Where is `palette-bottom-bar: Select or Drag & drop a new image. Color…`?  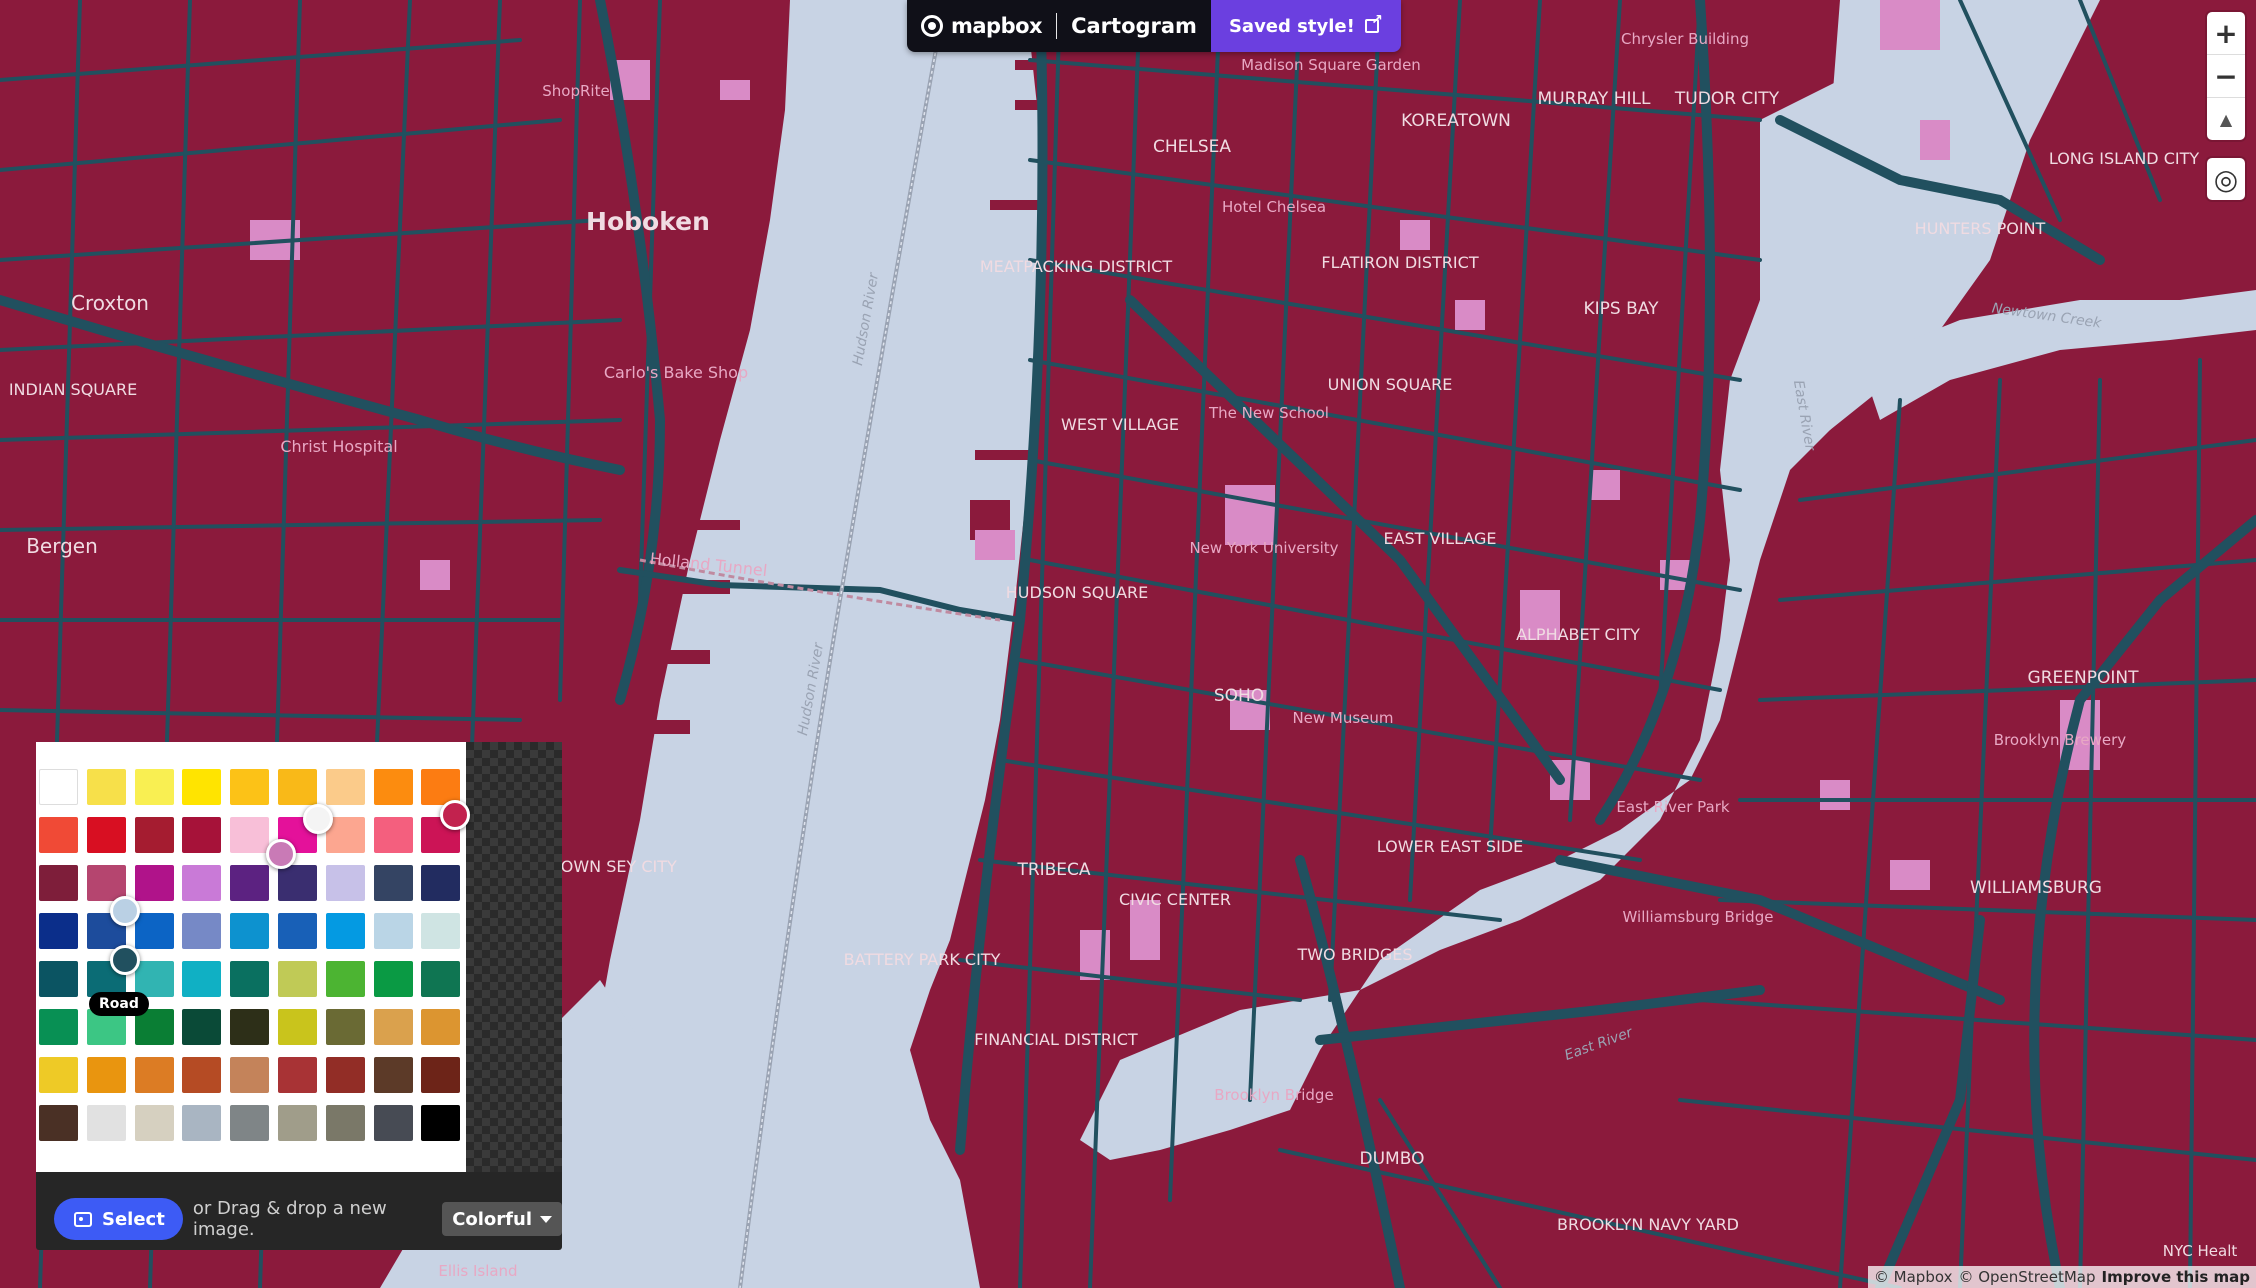
palette-bottom-bar: Select or Drag & drop a new image. Color… is located at coordinates (299, 1219).